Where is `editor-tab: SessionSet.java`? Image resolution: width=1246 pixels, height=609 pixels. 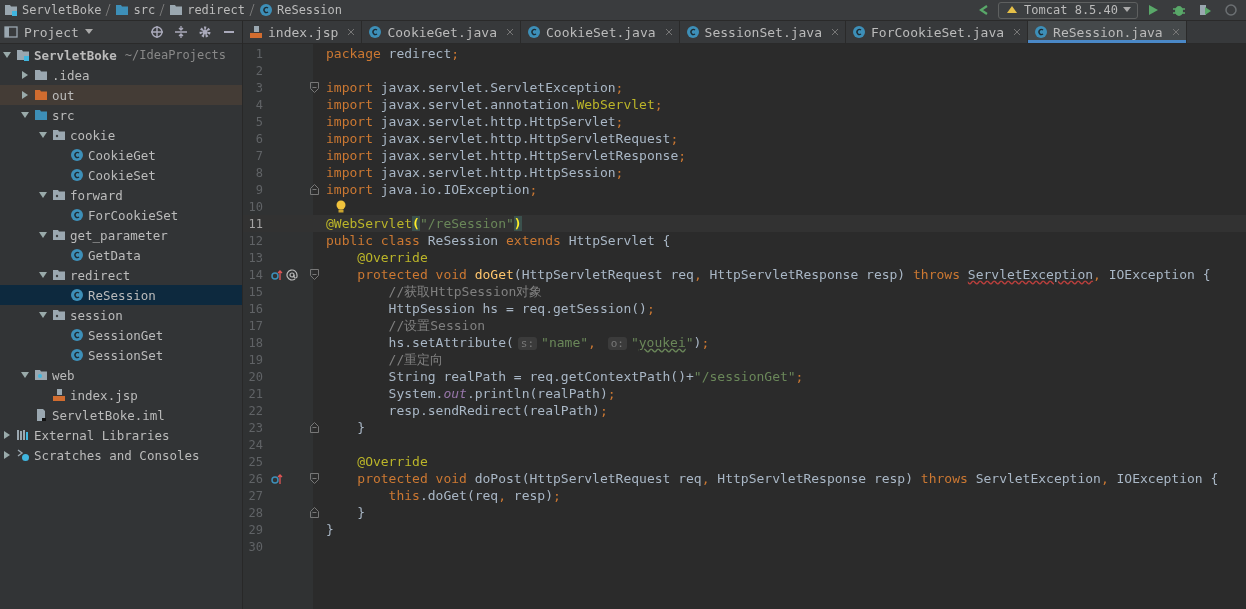
editor-tab: SessionSet.java is located at coordinates (762, 32).